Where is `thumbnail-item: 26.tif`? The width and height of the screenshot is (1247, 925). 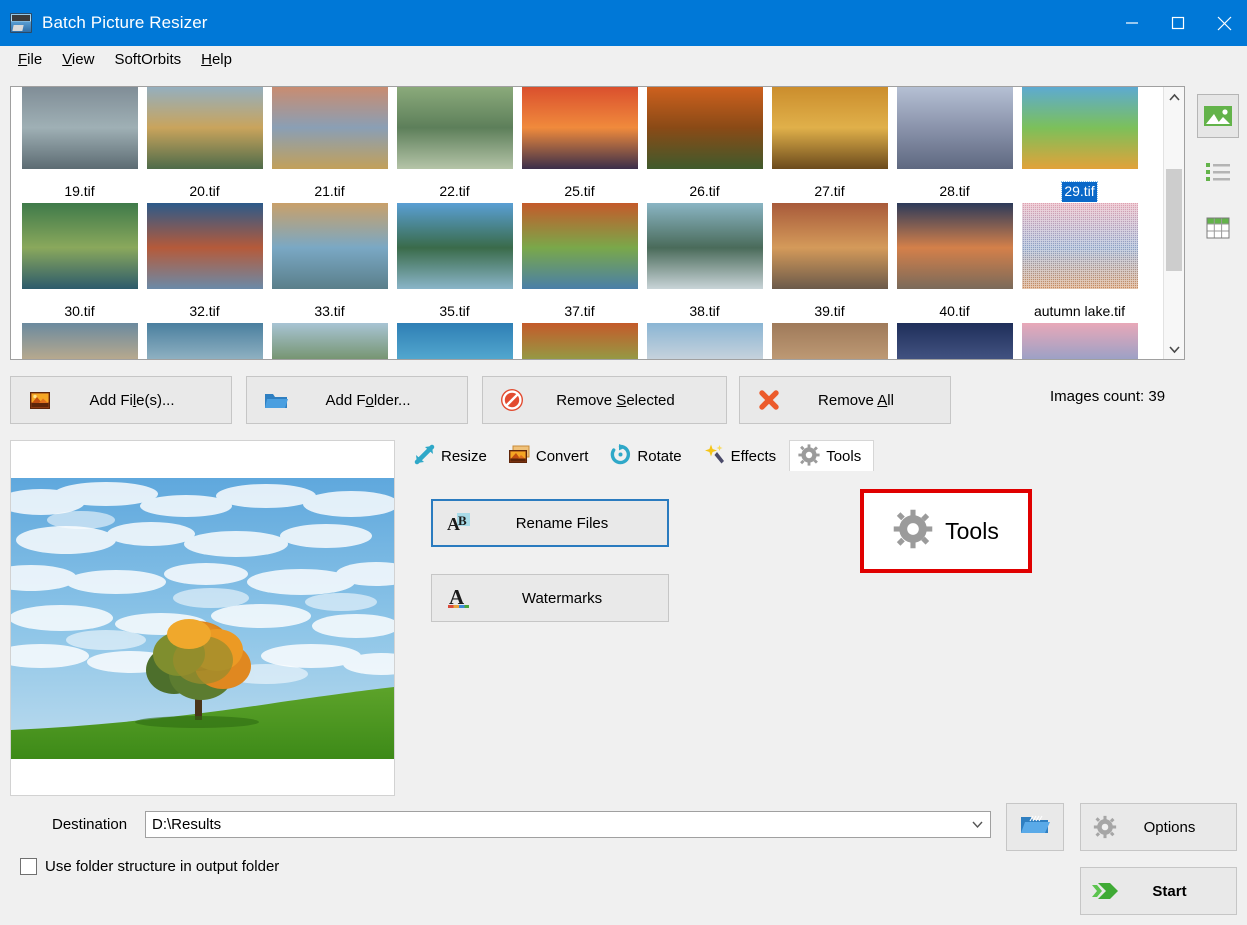 thumbnail-item: 26.tif is located at coordinates (704, 242).